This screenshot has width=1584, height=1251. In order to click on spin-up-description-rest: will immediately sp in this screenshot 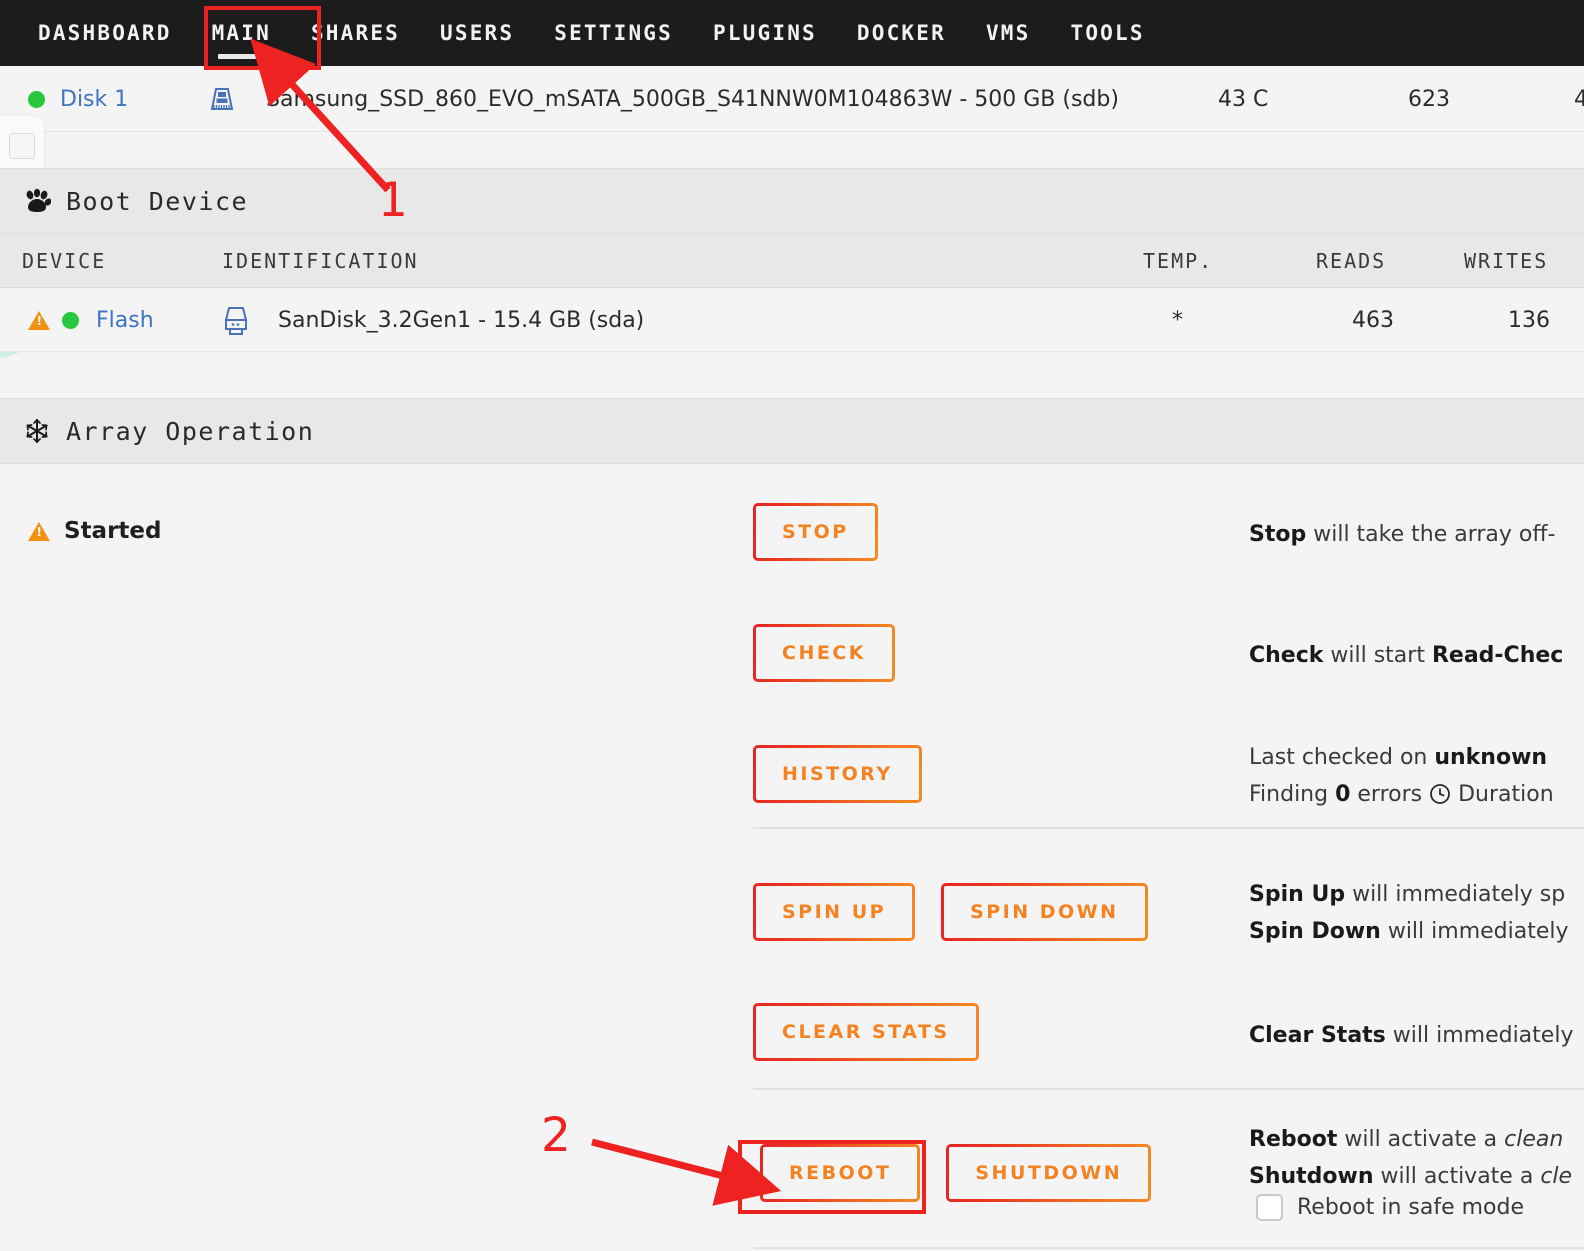, I will do `click(1455, 894)`.